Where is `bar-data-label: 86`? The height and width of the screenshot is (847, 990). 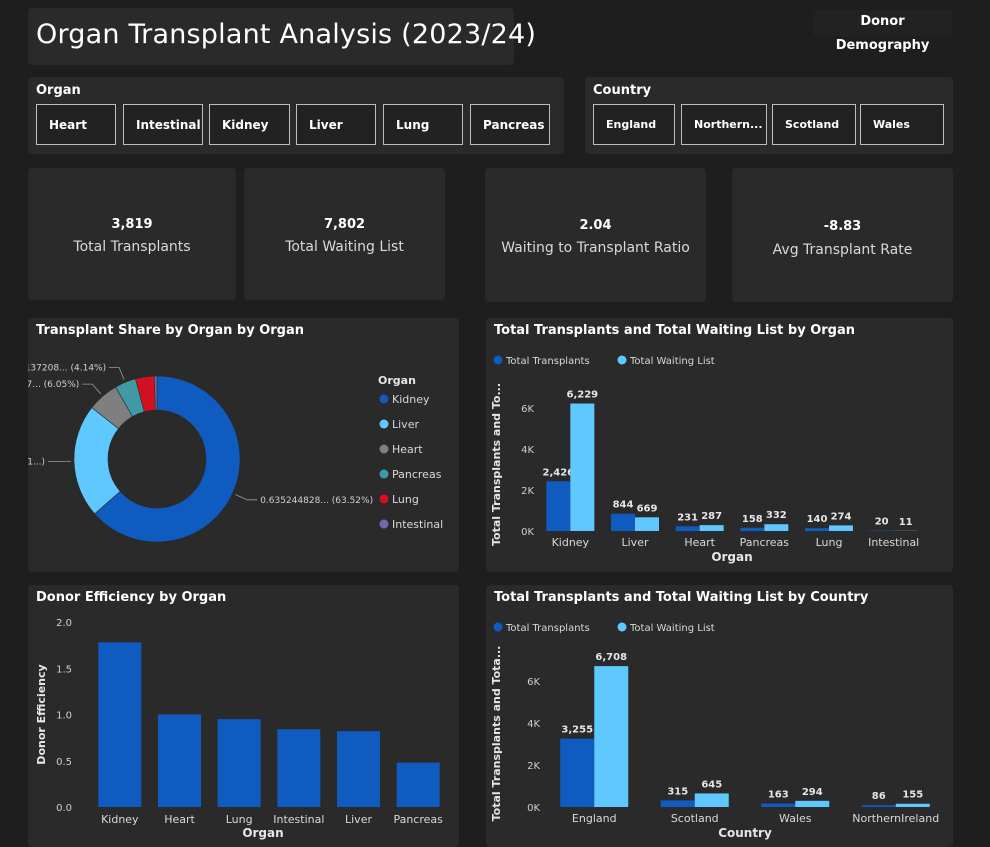 bar-data-label: 86 is located at coordinates (879, 796).